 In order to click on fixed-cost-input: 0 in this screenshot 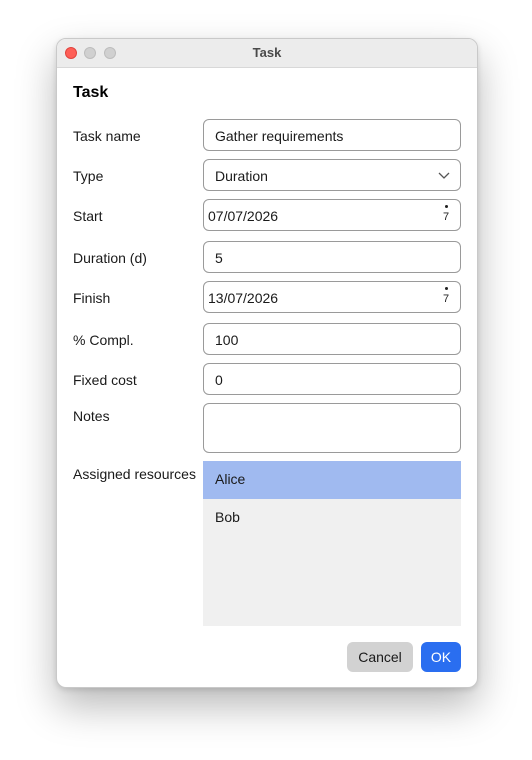, I will do `click(332, 379)`.